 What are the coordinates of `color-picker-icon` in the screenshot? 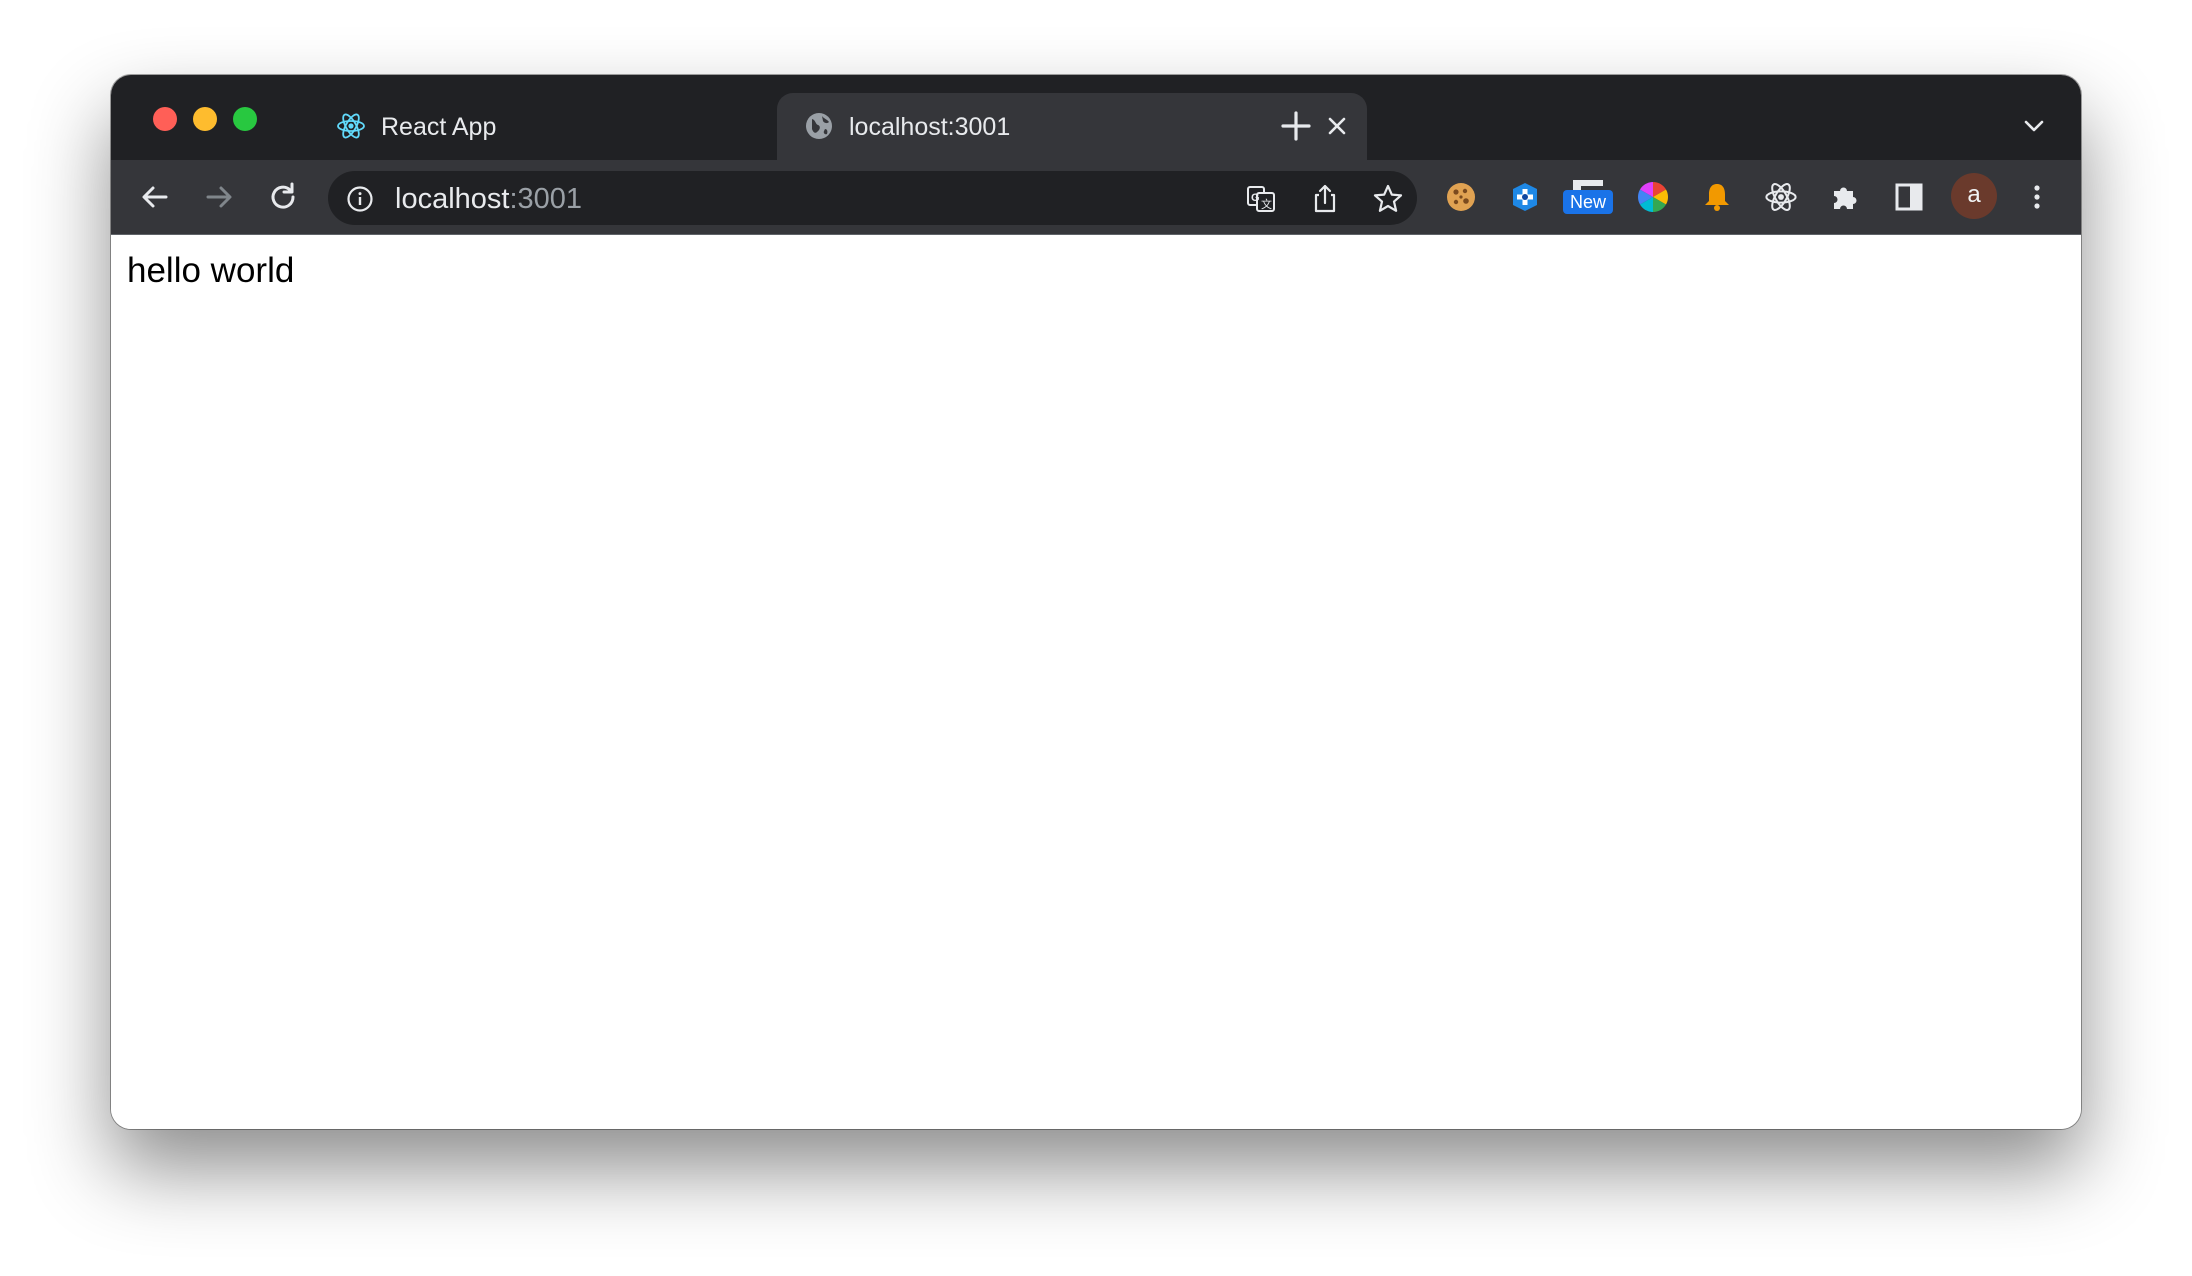 It's located at (1653, 197).